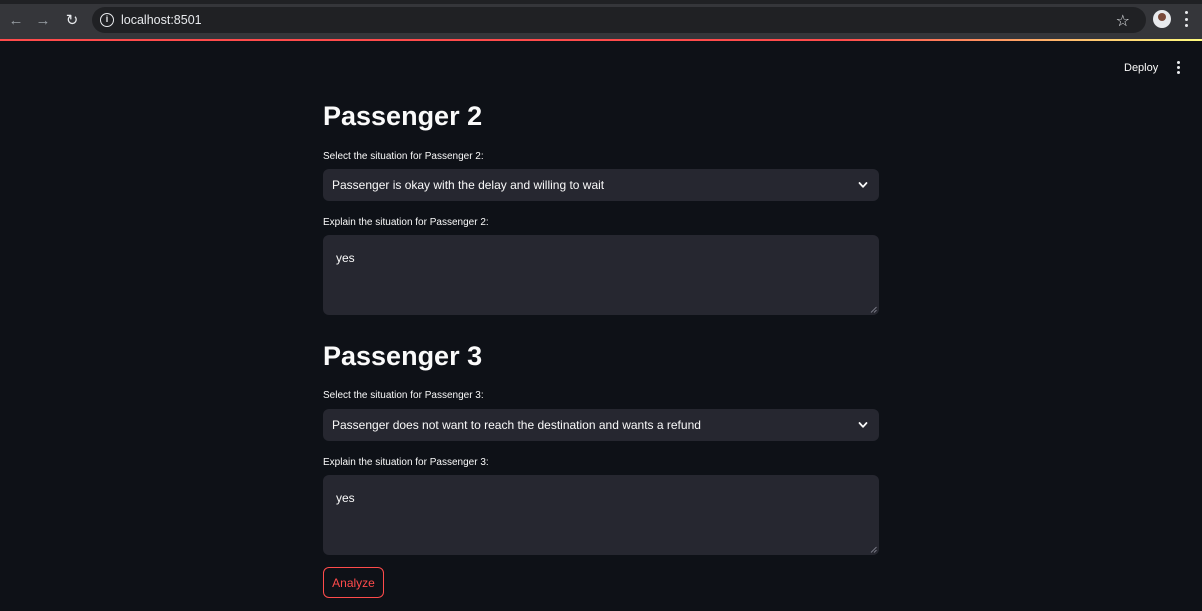  What do you see at coordinates (1162, 19) in the screenshot?
I see `profile-avatar` at bounding box center [1162, 19].